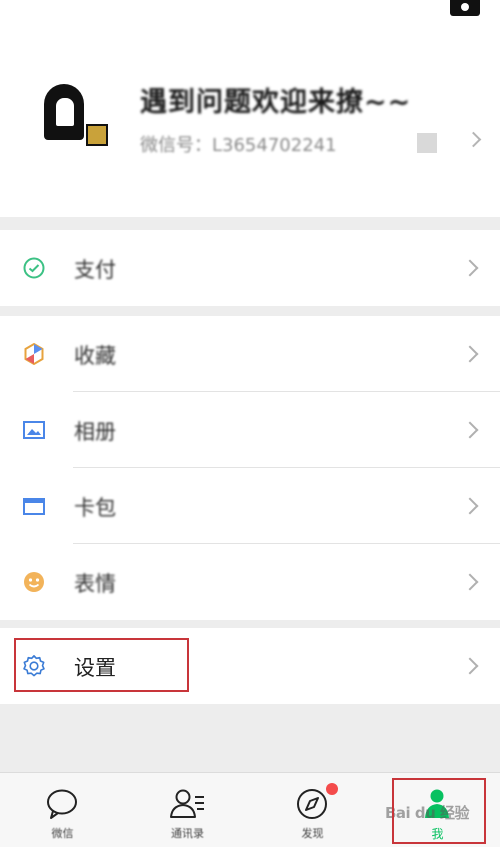 The width and height of the screenshot is (500, 847). I want to click on tab-discover: 发现, so click(312, 810).